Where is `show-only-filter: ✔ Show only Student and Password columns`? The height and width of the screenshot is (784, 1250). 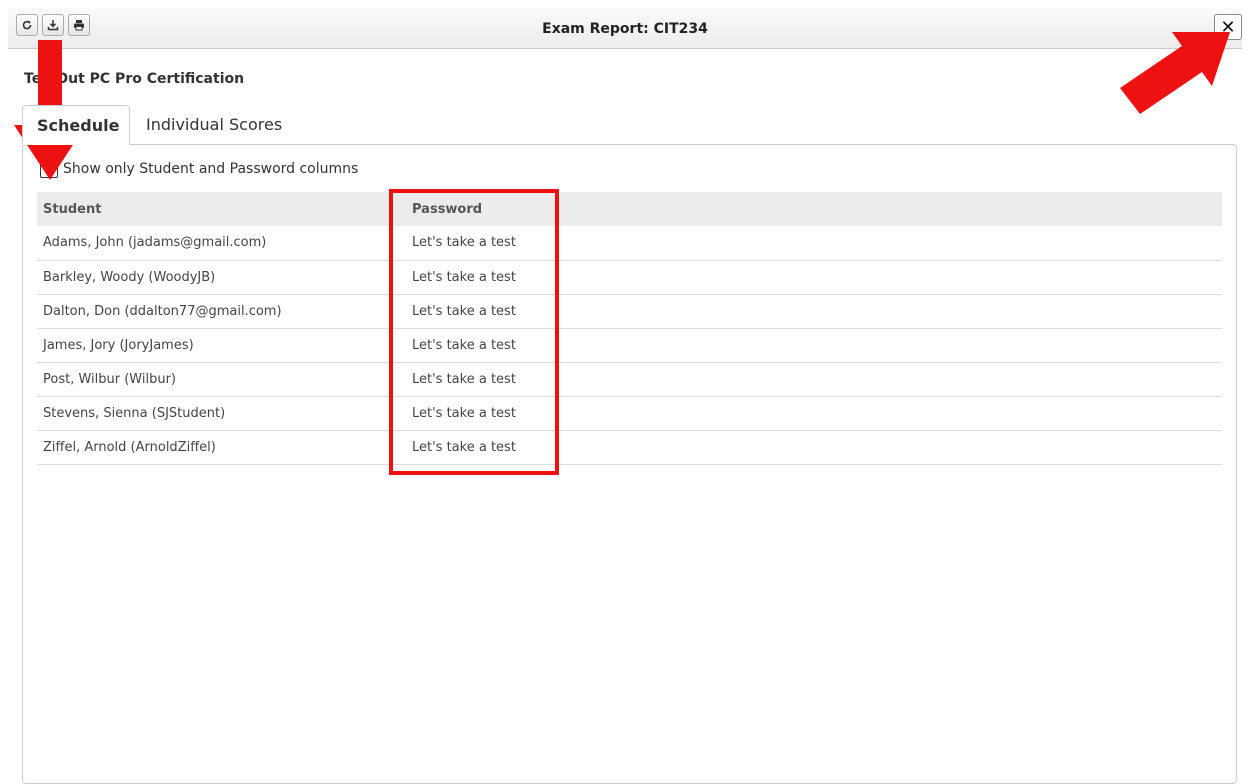
show-only-filter: ✔ Show only Student and Password columns is located at coordinates (199, 169).